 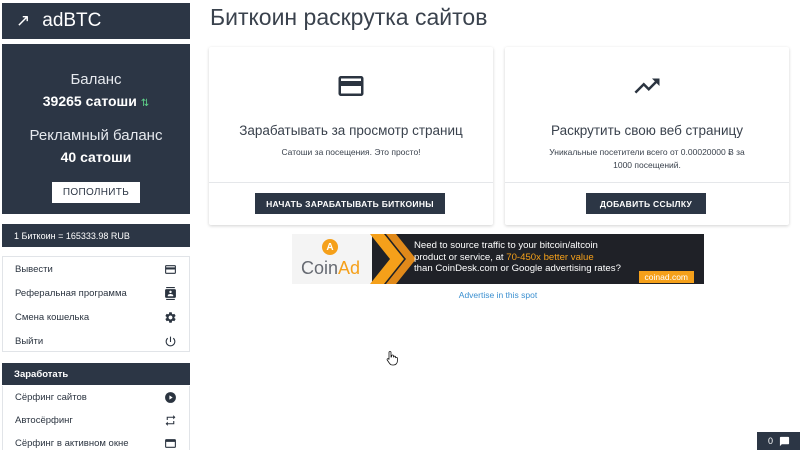 I want to click on coinad-logo-icon: A, so click(x=330, y=247).